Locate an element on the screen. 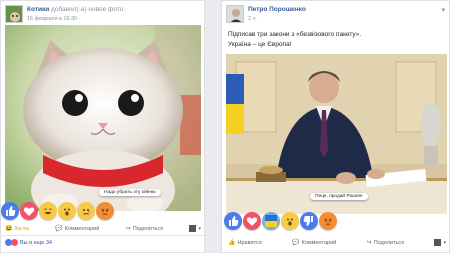 The width and height of the screenshot is (450, 253). reaction-dislike-button is located at coordinates (309, 221).